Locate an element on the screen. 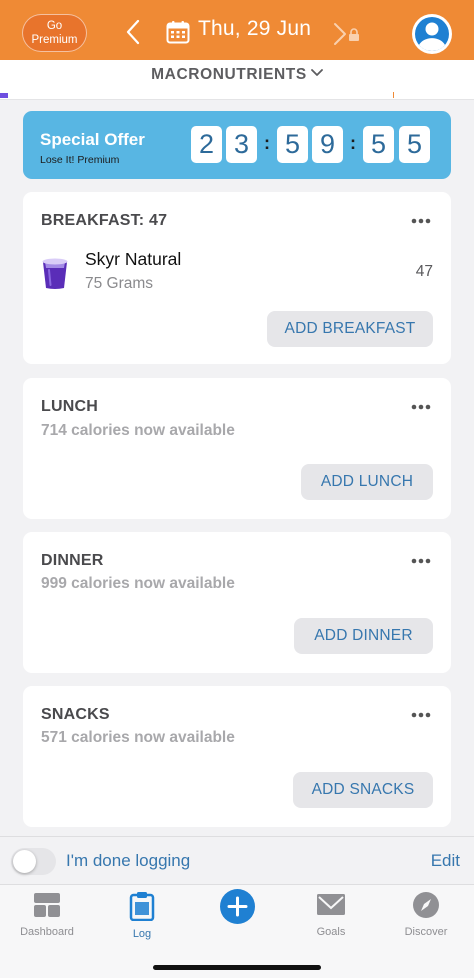 The height and width of the screenshot is (978, 474). go-premium-button: Go Premium is located at coordinates (54, 33).